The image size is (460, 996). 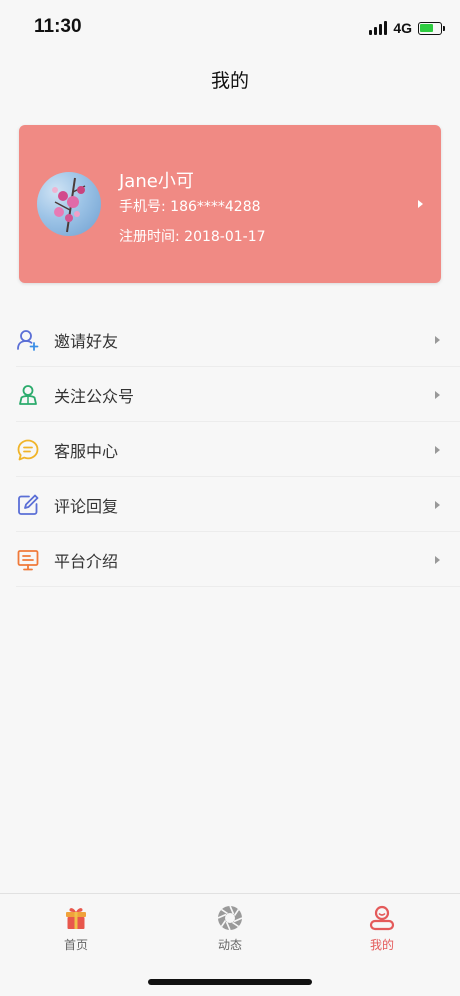 I want to click on status-indicators: 4G, so click(x=407, y=28).